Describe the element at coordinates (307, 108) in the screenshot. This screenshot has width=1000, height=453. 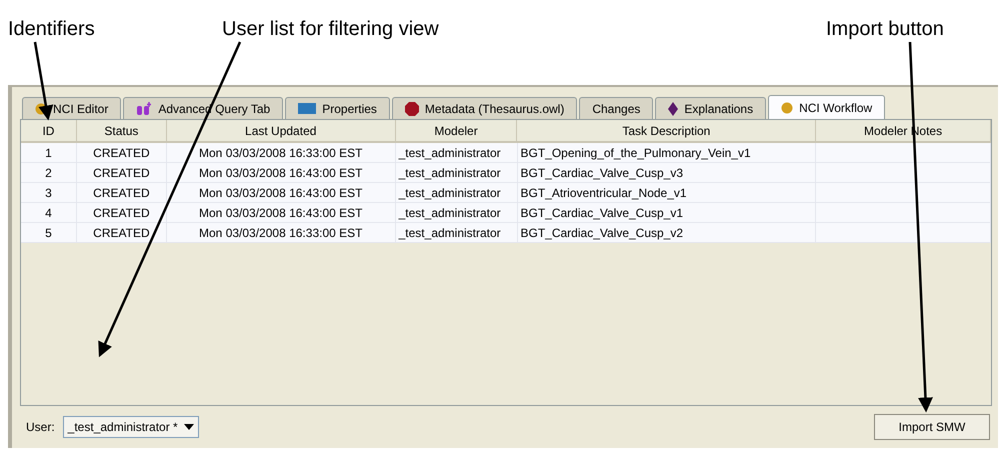
I see `rectangle-icon` at that location.